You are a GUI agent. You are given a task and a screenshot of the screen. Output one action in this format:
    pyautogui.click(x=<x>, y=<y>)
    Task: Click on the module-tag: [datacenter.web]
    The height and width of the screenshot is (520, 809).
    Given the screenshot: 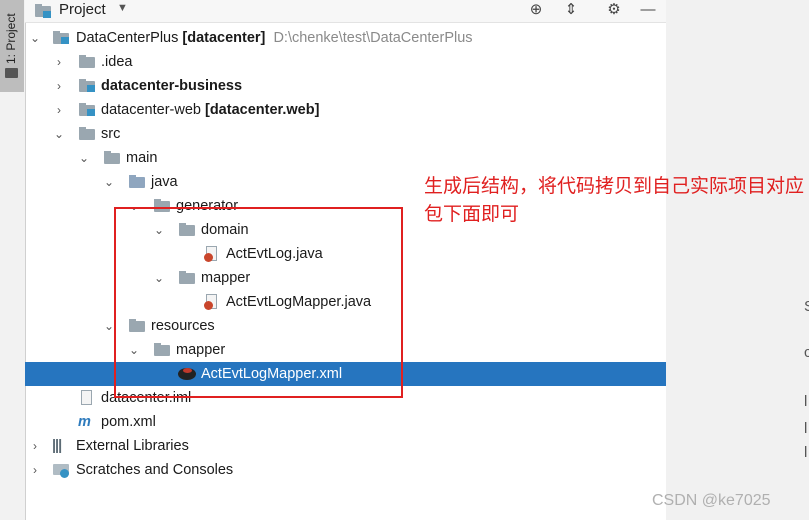 What is the action you would take?
    pyautogui.click(x=262, y=110)
    